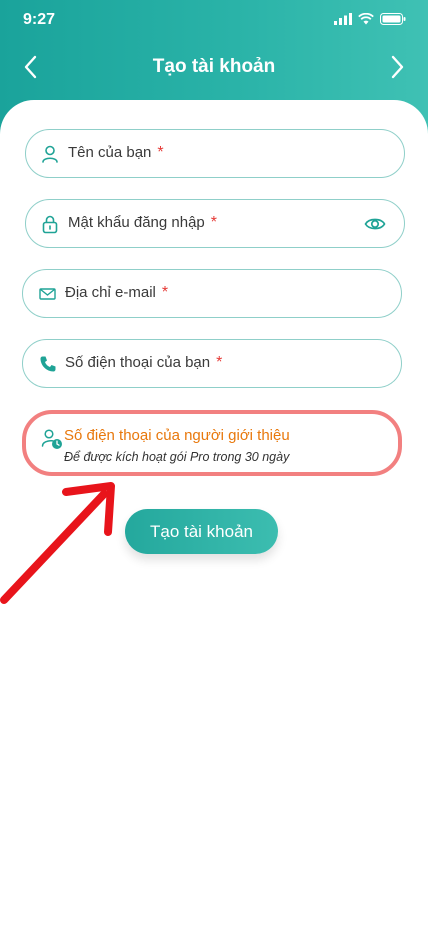 Image resolution: width=428 pixels, height=926 pixels. I want to click on status-icons, so click(370, 19).